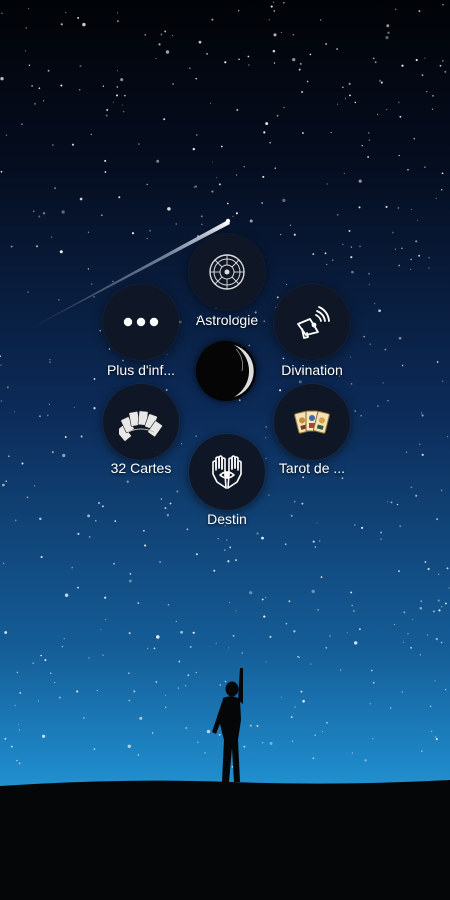 The height and width of the screenshot is (900, 450). What do you see at coordinates (227, 272) in the screenshot?
I see `astrologie-button` at bounding box center [227, 272].